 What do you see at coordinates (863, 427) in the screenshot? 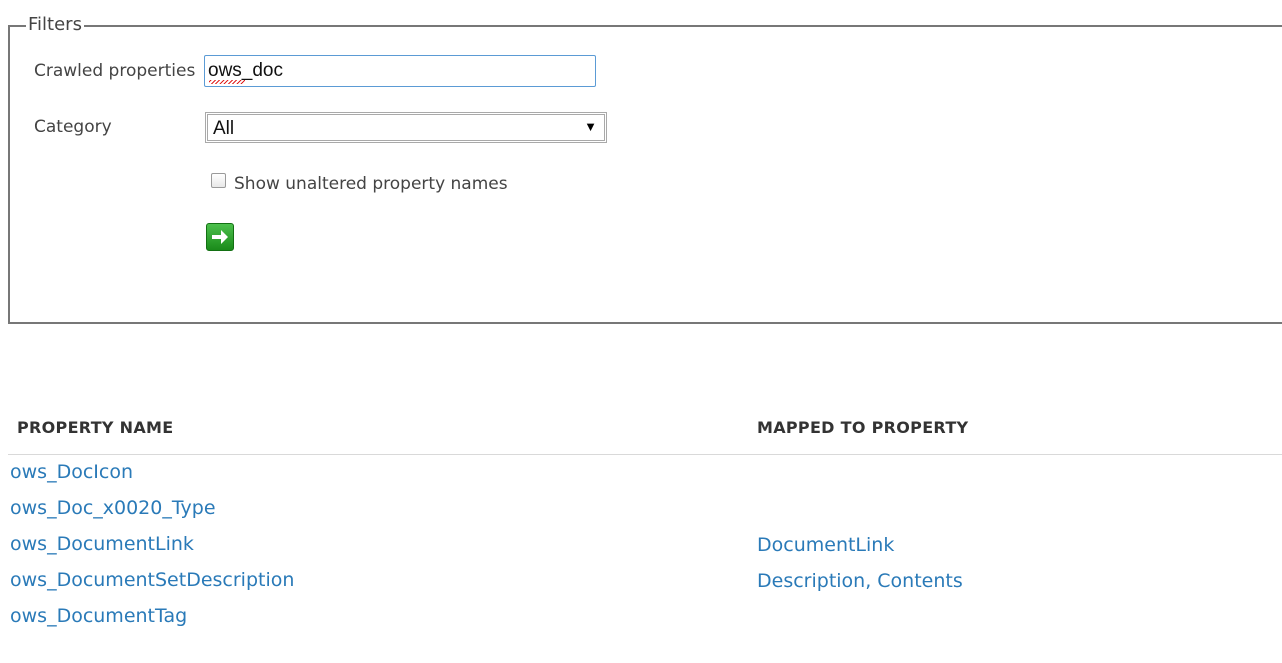
I see `column-header-mapped-to-property: MAPPED TO PROPERTY` at bounding box center [863, 427].